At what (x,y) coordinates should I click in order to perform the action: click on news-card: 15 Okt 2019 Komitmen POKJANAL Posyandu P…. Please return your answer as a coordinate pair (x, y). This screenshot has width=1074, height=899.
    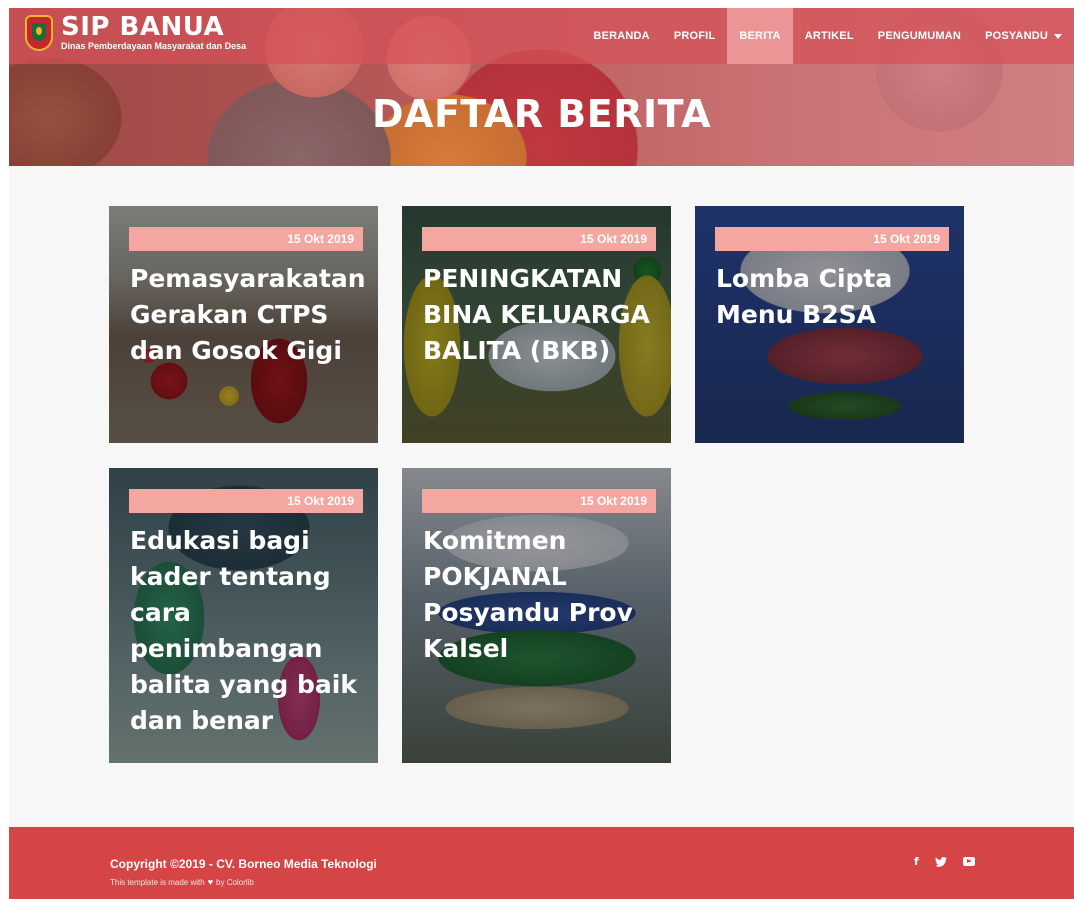
    Looking at the image, I should click on (536, 615).